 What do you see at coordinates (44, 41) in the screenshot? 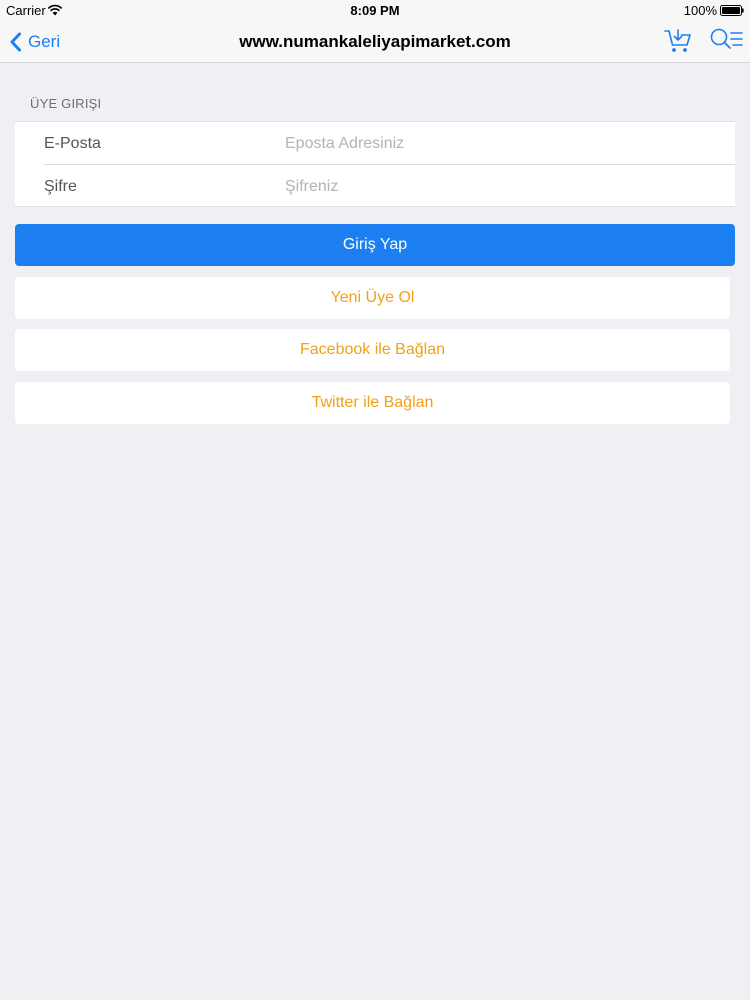
I see `back-label: Geri` at bounding box center [44, 41].